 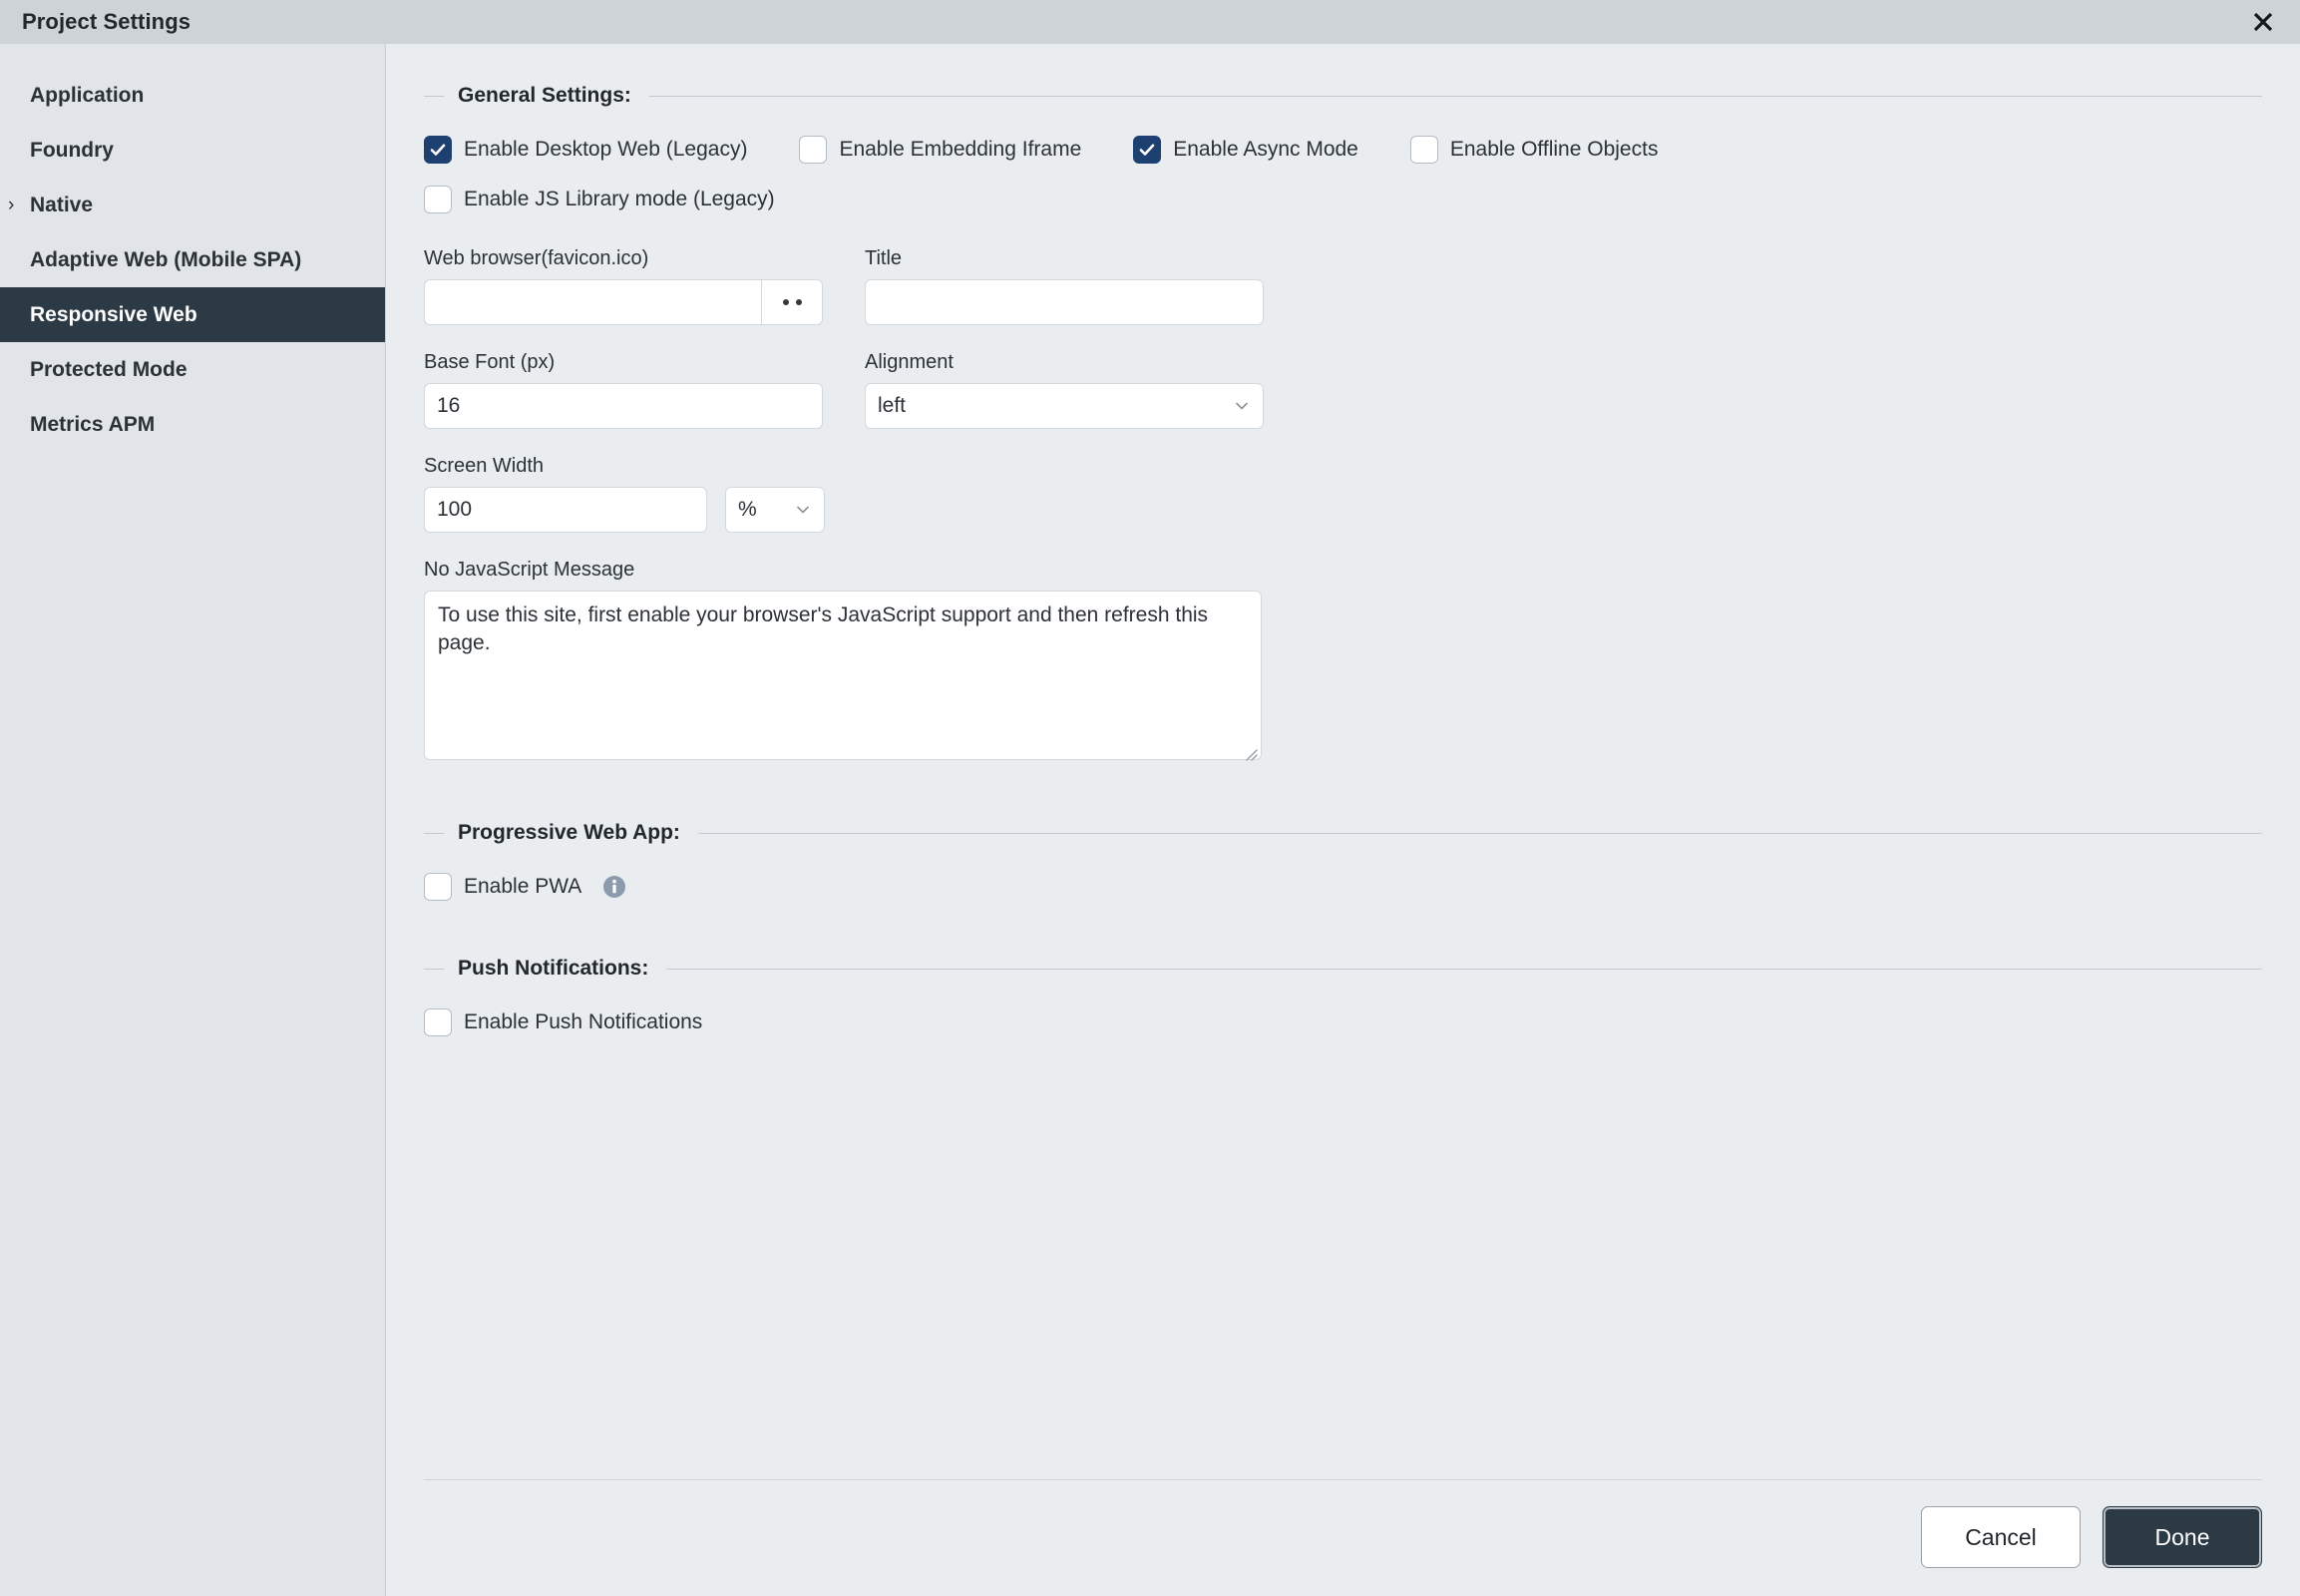 I want to click on no-js-message-group: No JavaScript Message, so click(x=1343, y=662).